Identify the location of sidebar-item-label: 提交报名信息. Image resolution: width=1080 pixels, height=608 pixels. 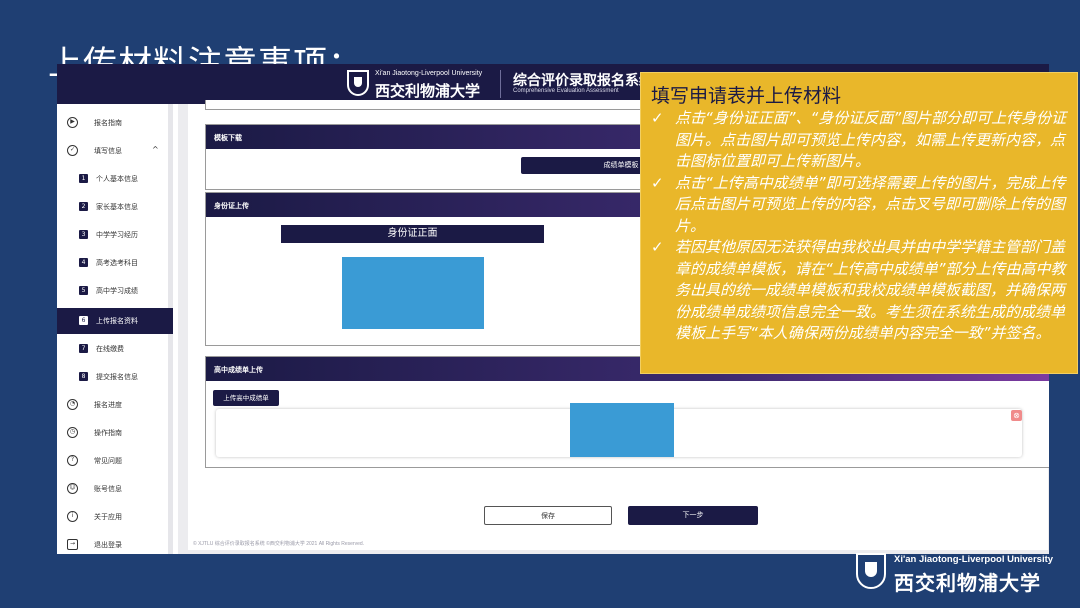
(117, 377).